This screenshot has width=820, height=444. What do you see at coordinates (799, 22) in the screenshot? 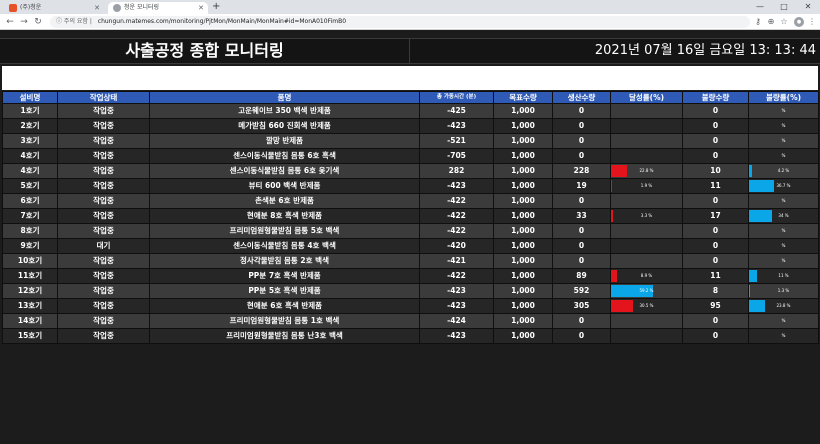
I see `profile-avatar: ●` at bounding box center [799, 22].